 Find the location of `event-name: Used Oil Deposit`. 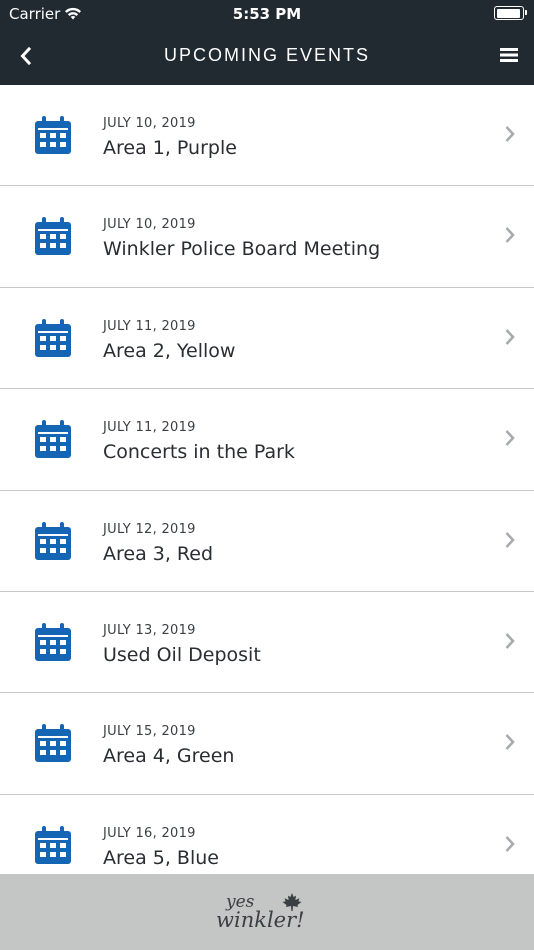

event-name: Used Oil Deposit is located at coordinates (182, 654).